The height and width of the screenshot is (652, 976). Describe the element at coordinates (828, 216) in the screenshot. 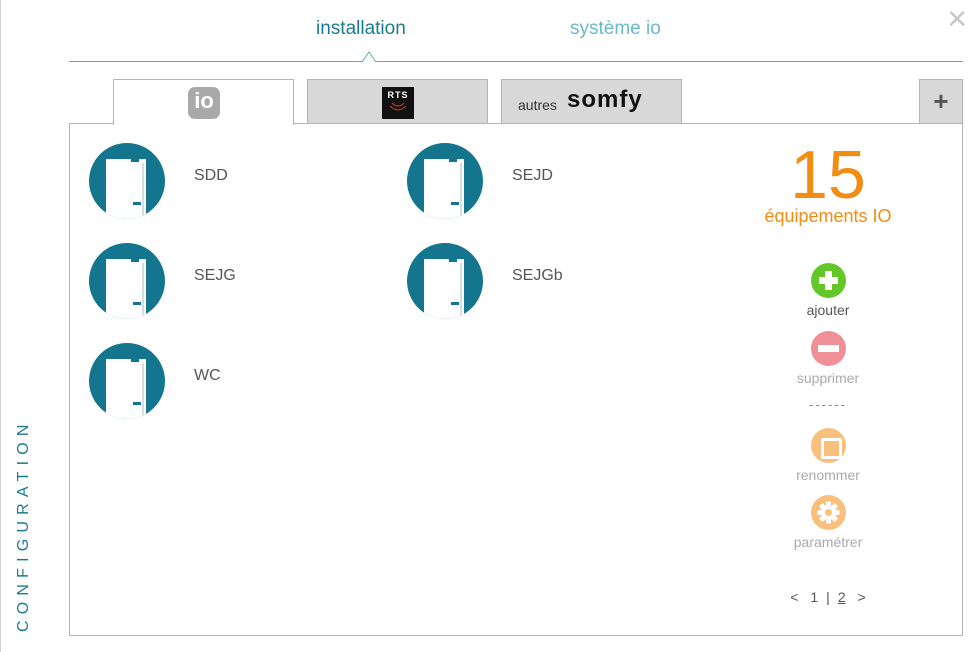

I see `device-count-label: équipements IO` at that location.